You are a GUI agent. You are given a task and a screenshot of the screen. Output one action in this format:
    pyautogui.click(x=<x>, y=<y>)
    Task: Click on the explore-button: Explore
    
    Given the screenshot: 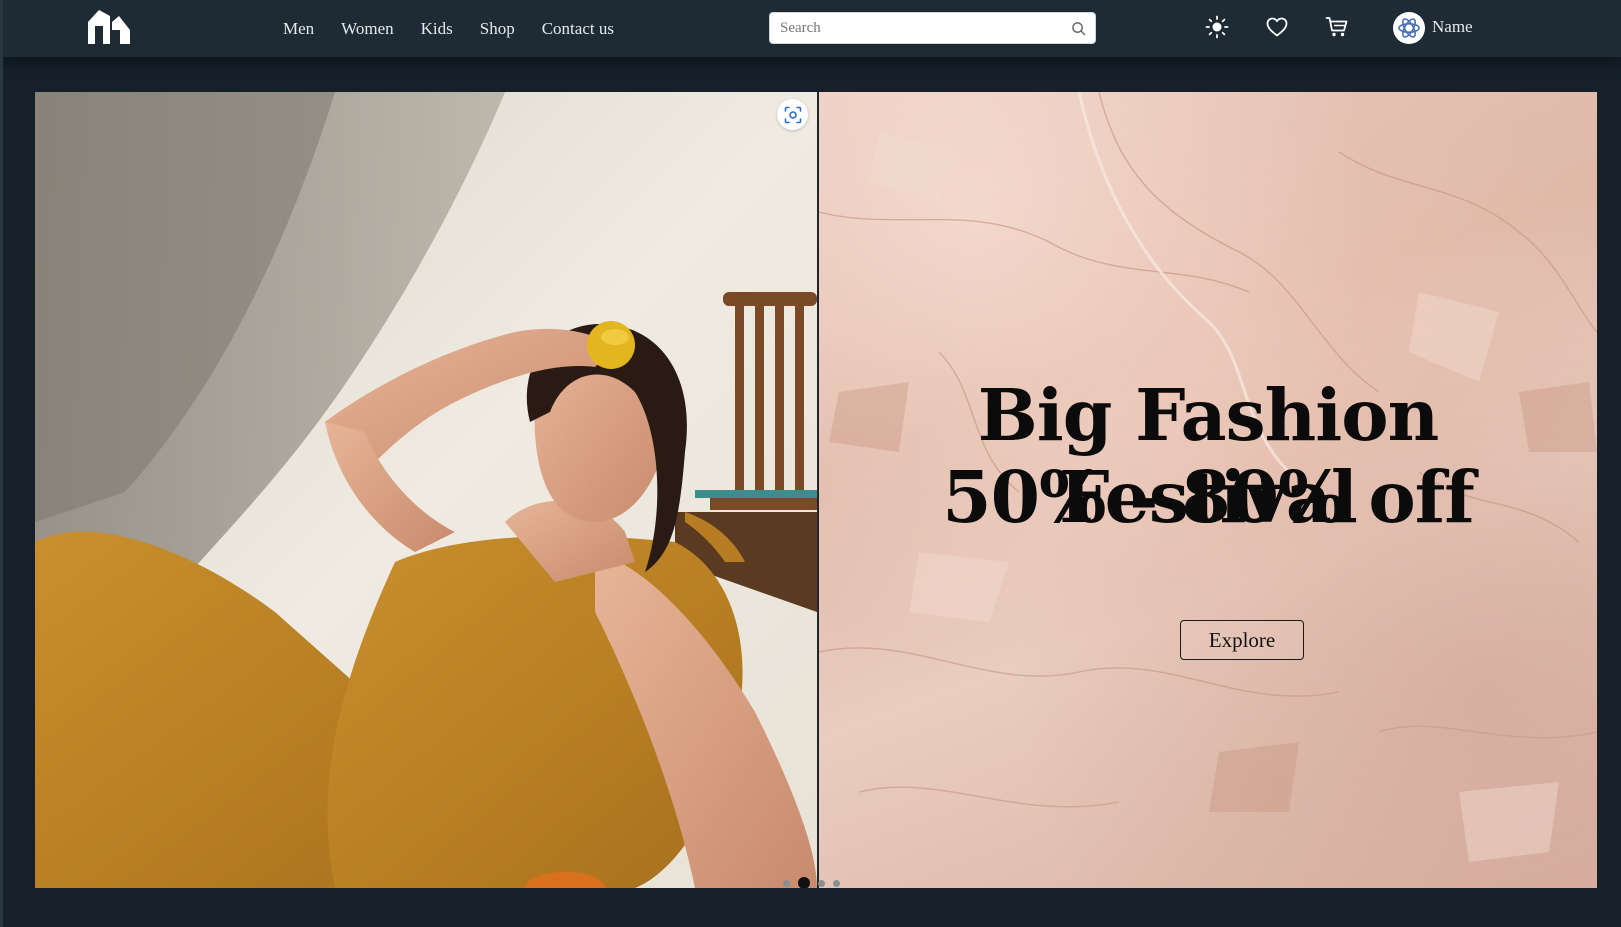 What is the action you would take?
    pyautogui.click(x=1242, y=640)
    